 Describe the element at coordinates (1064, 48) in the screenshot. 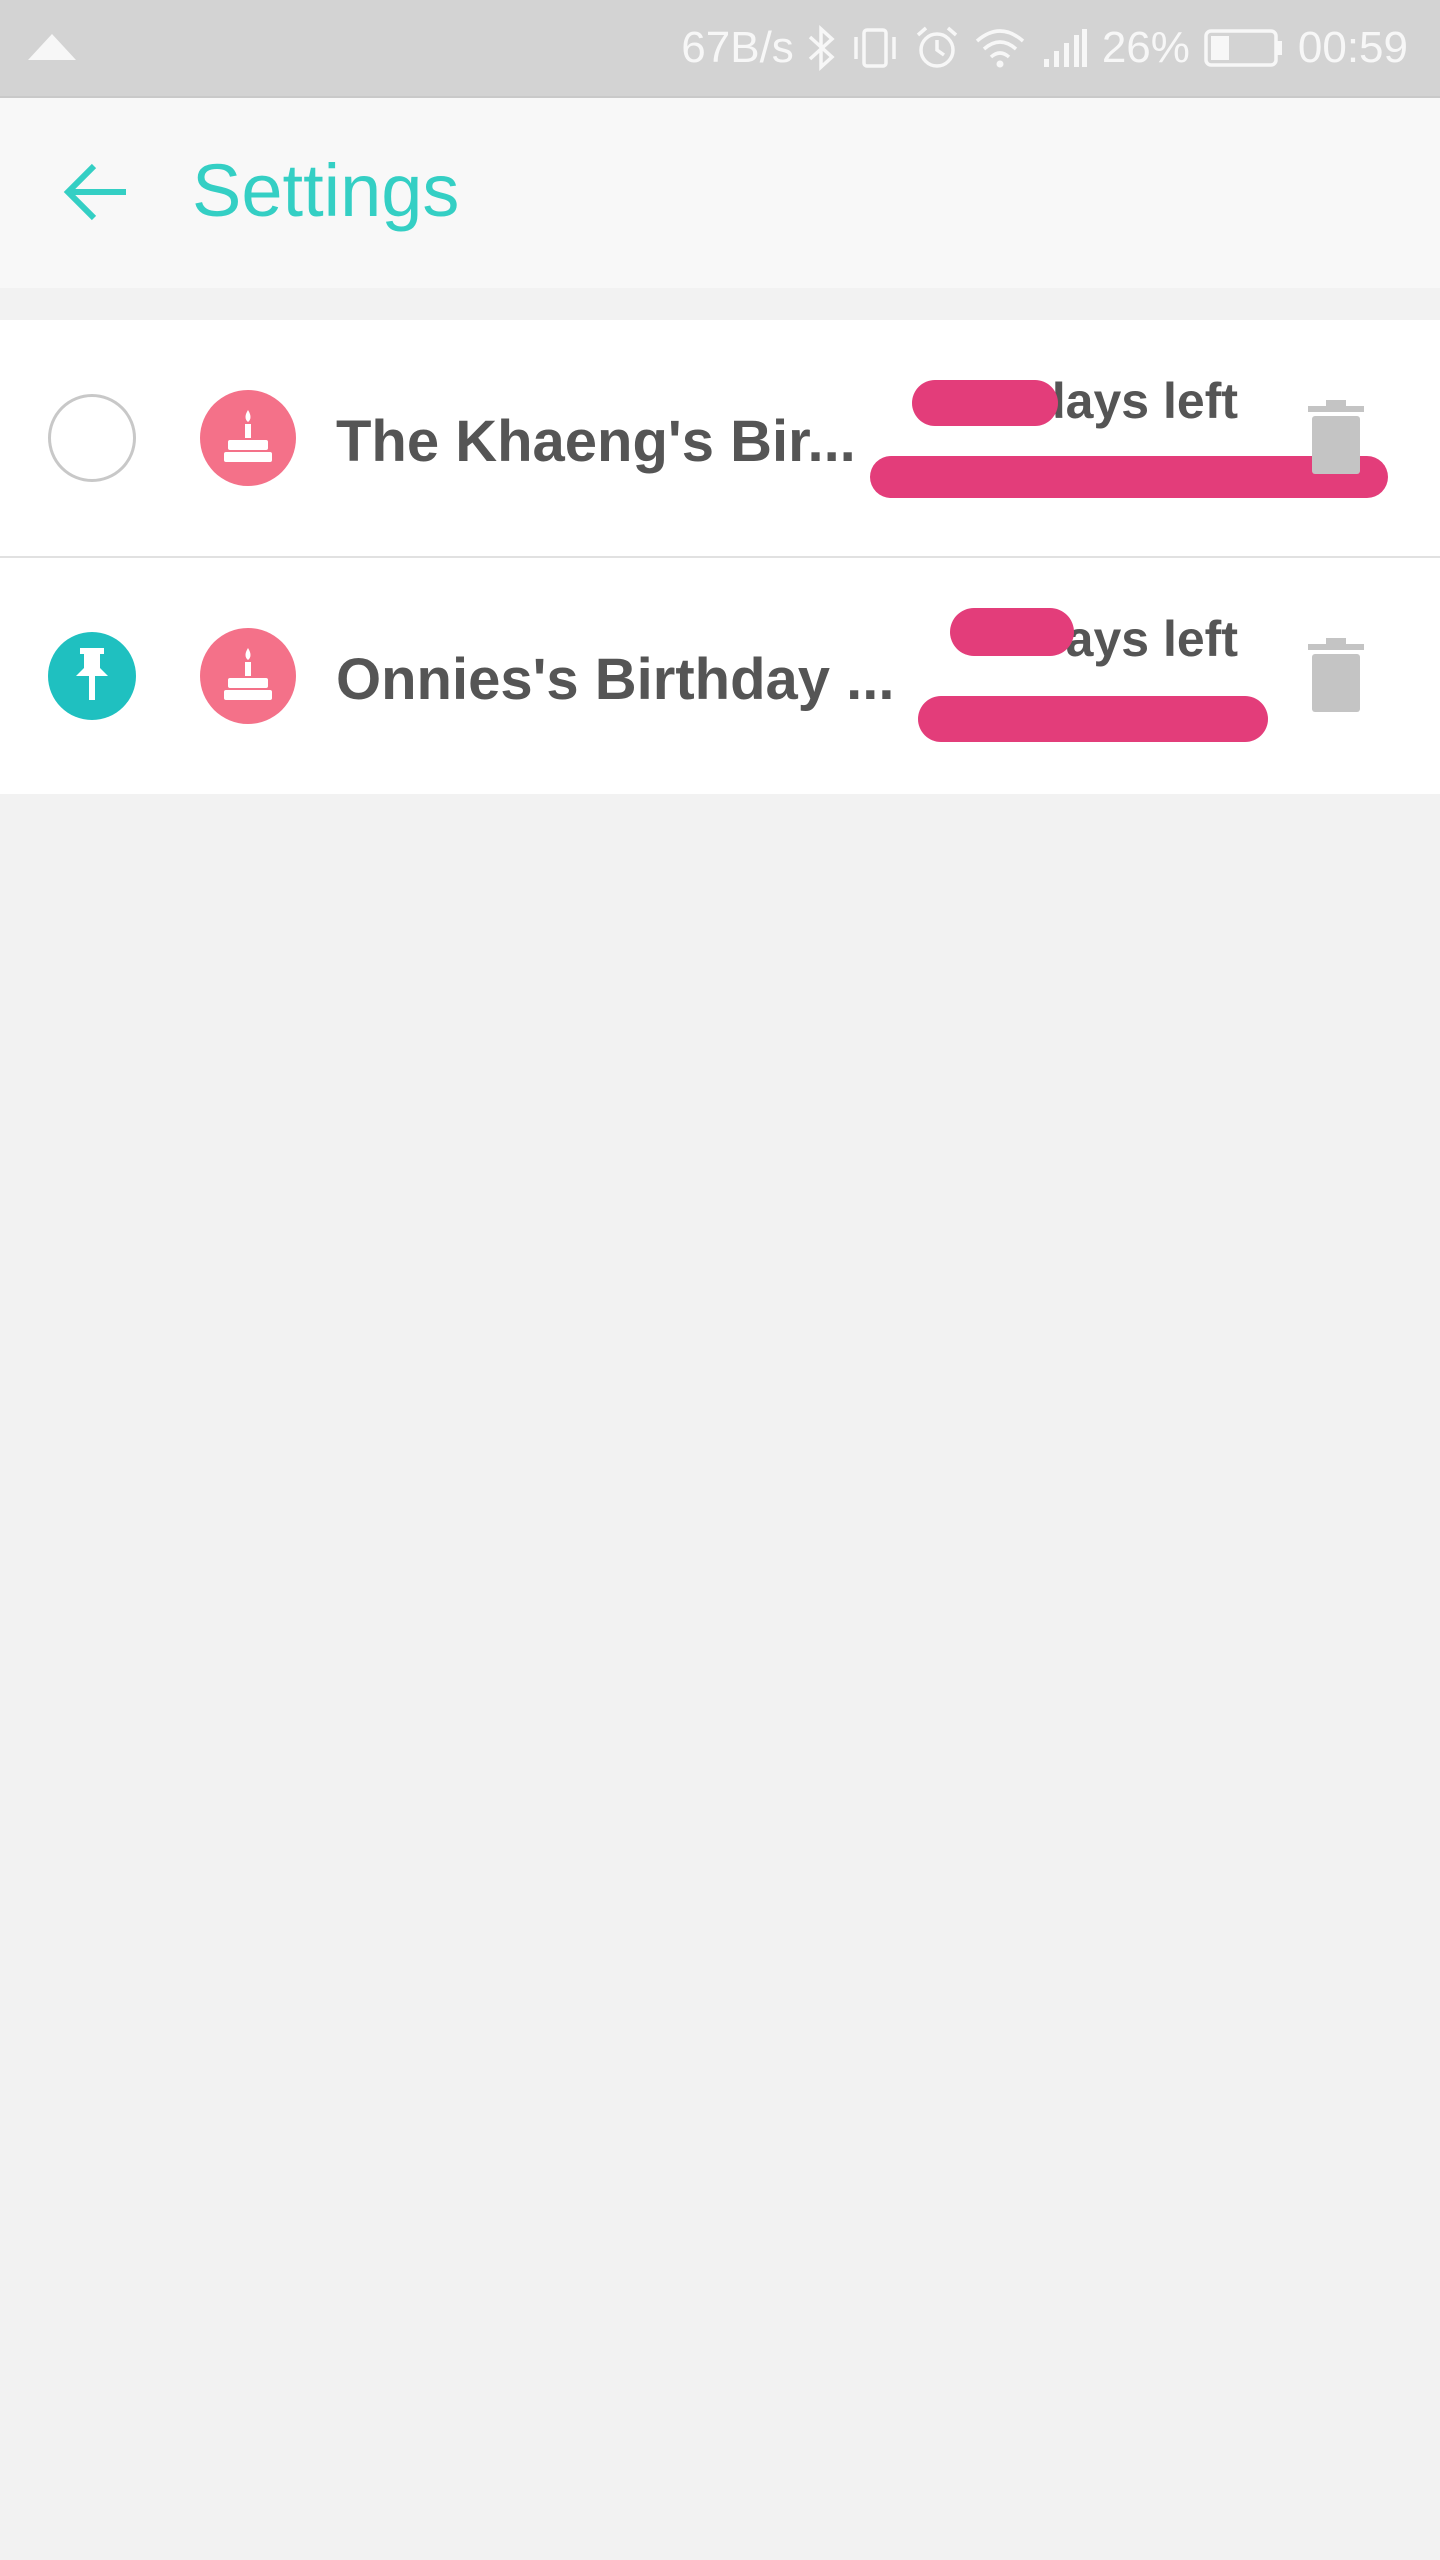

I see `signal-icon` at that location.